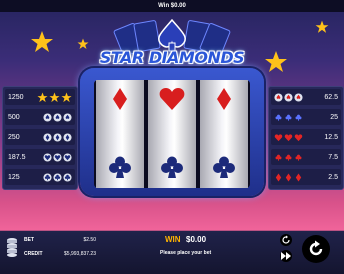 The height and width of the screenshot is (274, 344). Describe the element at coordinates (57, 117) in the screenshot. I see `blue-spade-icon` at that location.